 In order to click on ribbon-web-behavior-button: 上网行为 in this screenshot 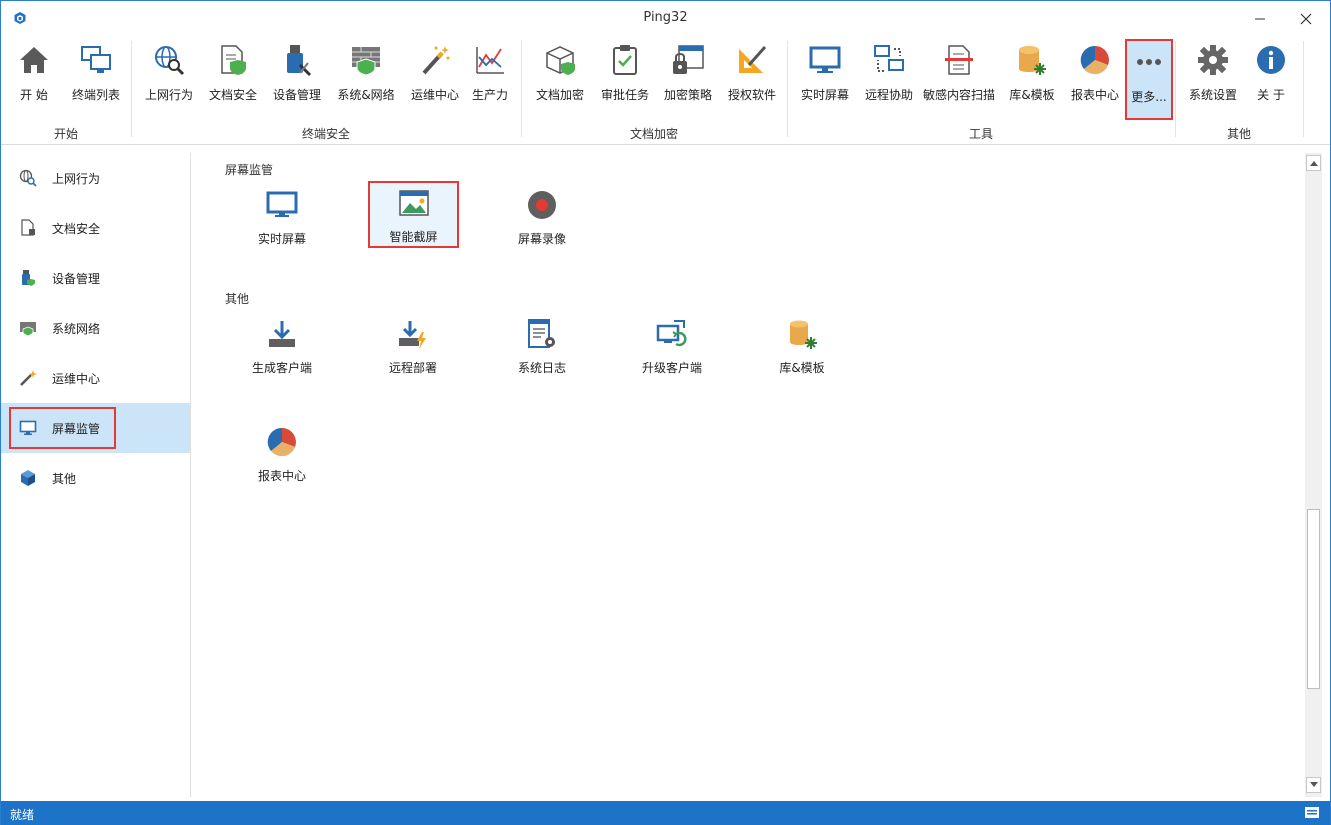, I will do `click(169, 73)`.